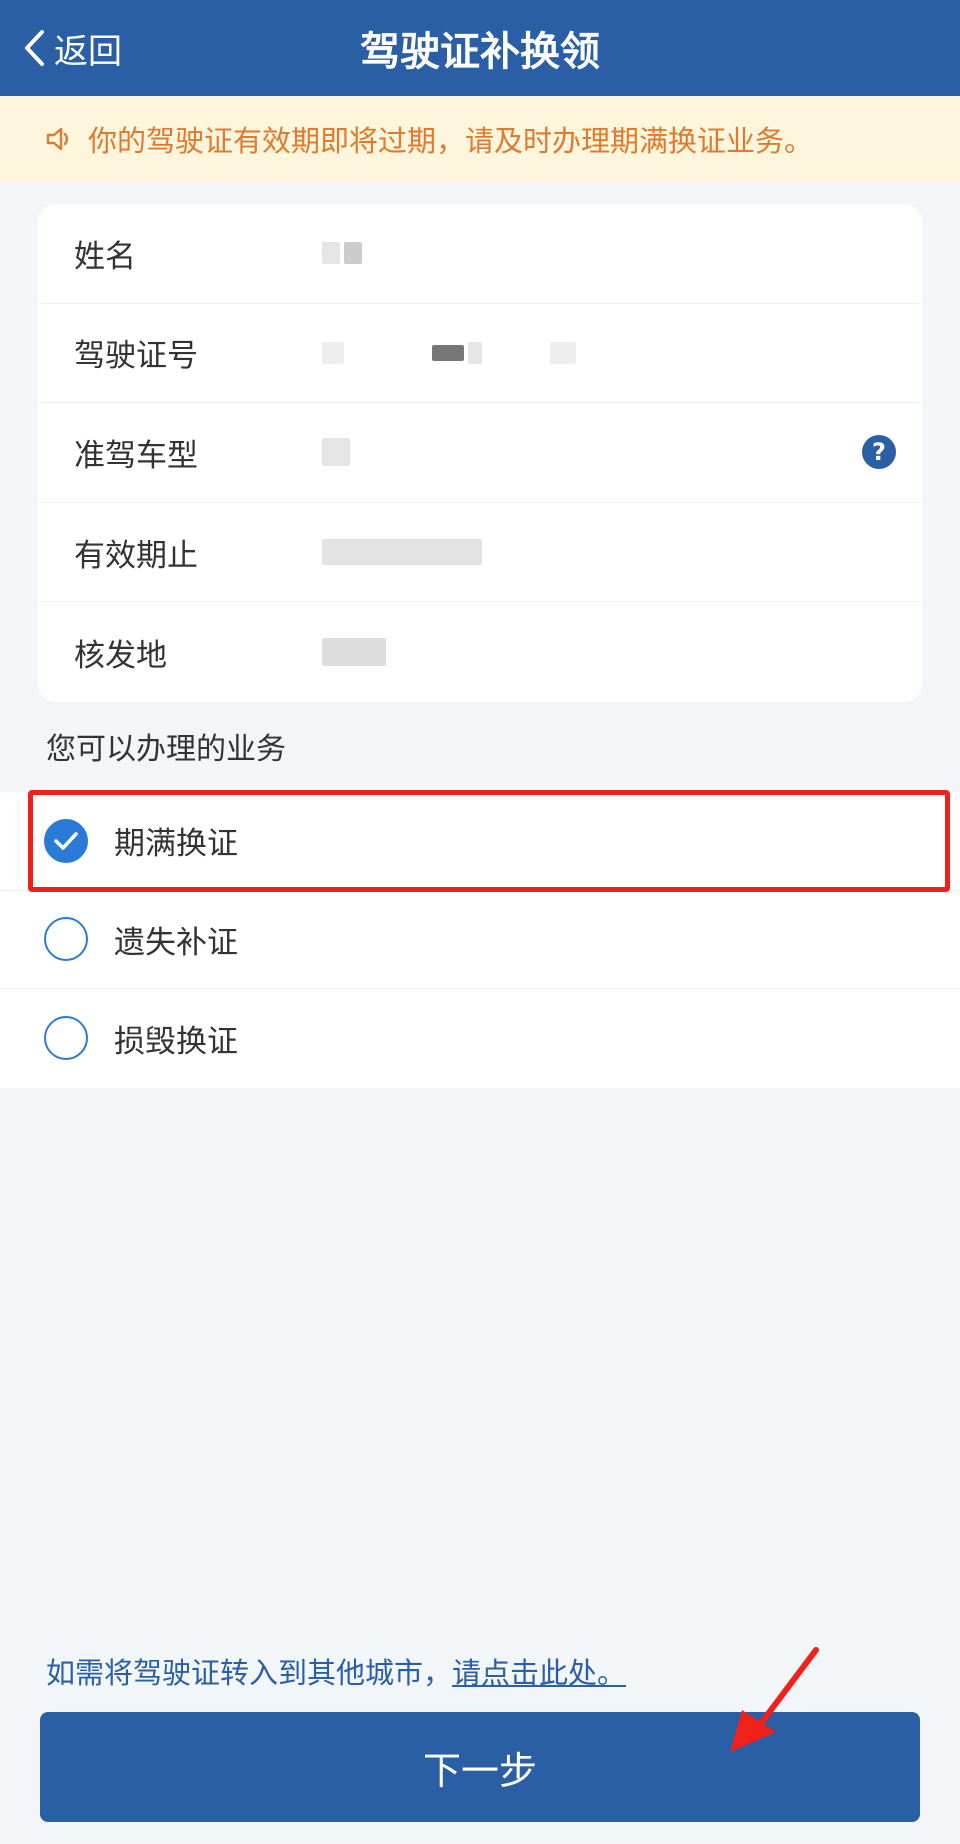 This screenshot has width=960, height=1844. Describe the element at coordinates (176, 1041) in the screenshot. I see `option-label: 损毁换证` at that location.